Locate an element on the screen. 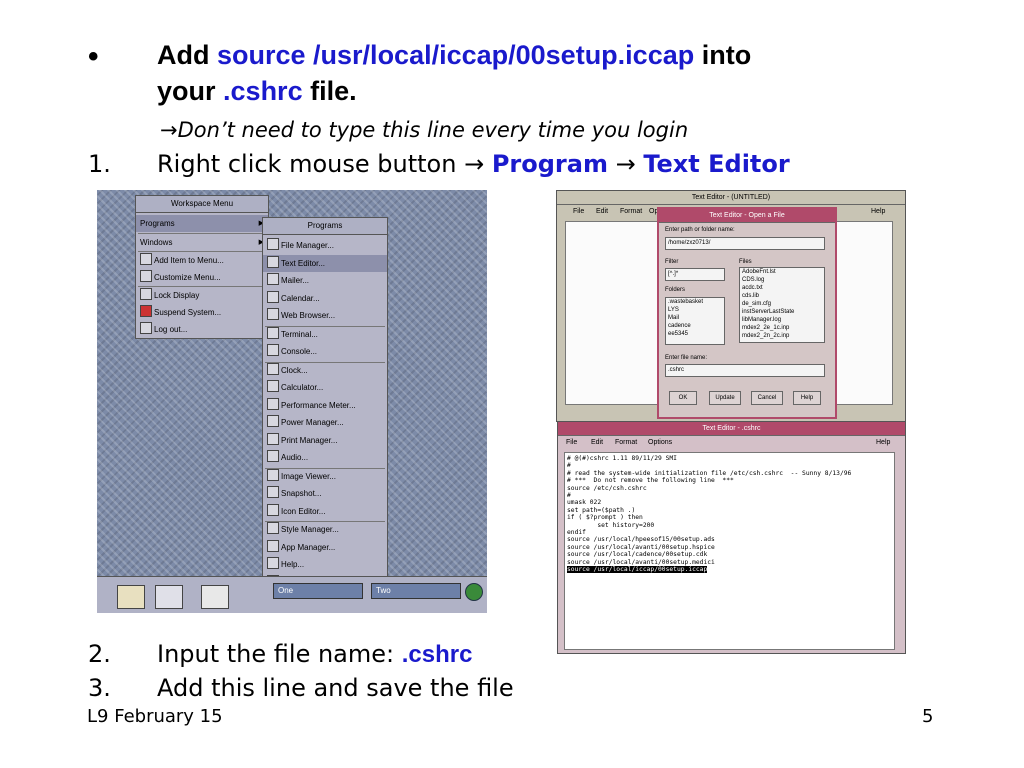  filename-input: .cshrc is located at coordinates (745, 370).